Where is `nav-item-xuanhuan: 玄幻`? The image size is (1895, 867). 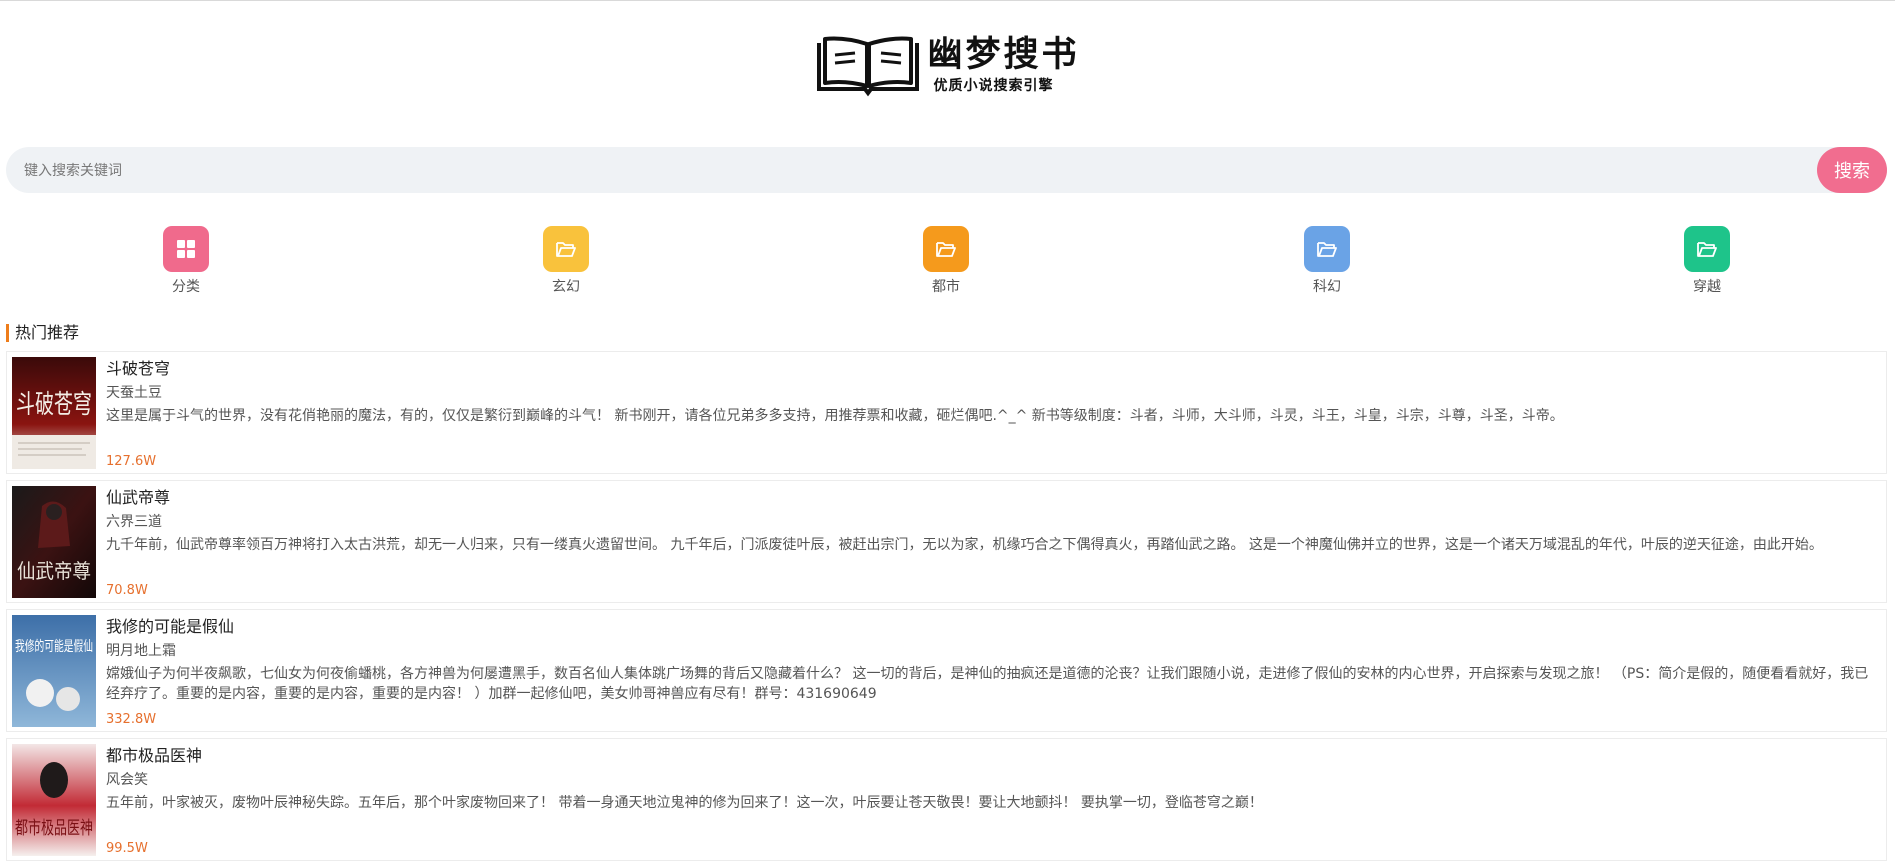 nav-item-xuanhuan: 玄幻 is located at coordinates (566, 261).